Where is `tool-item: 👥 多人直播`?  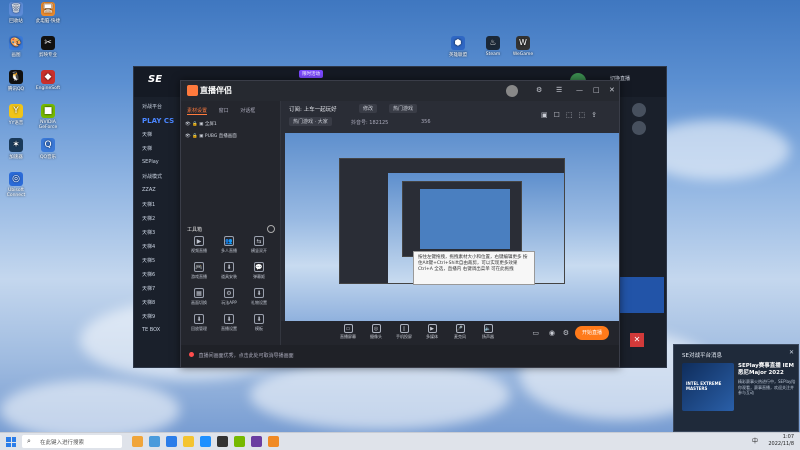
tool-item: 👥 多人直播 is located at coordinates (229, 245).